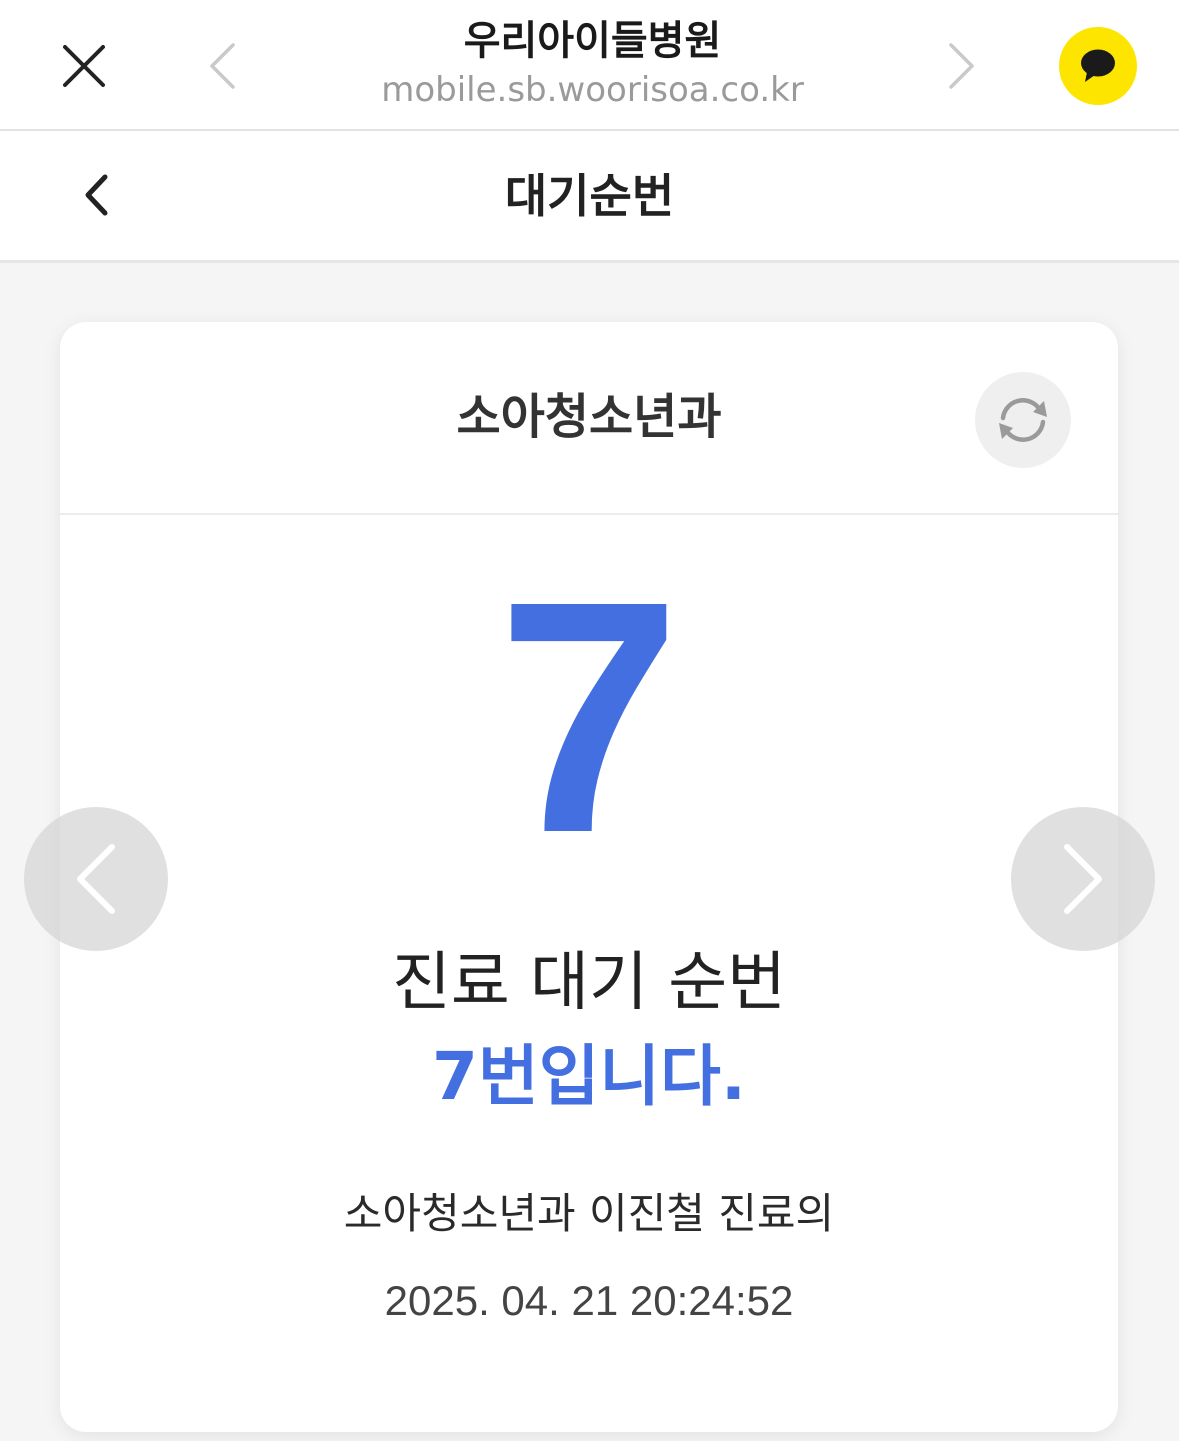  Describe the element at coordinates (589, 1300) in the screenshot. I see `timestamp: 2025. 04. 21 20:24:52` at that location.